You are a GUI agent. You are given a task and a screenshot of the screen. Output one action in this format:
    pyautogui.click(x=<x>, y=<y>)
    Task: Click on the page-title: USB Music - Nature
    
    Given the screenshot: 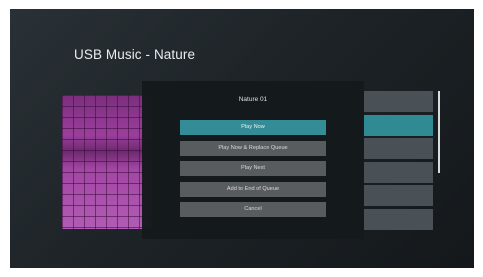 What is the action you would take?
    pyautogui.click(x=135, y=54)
    